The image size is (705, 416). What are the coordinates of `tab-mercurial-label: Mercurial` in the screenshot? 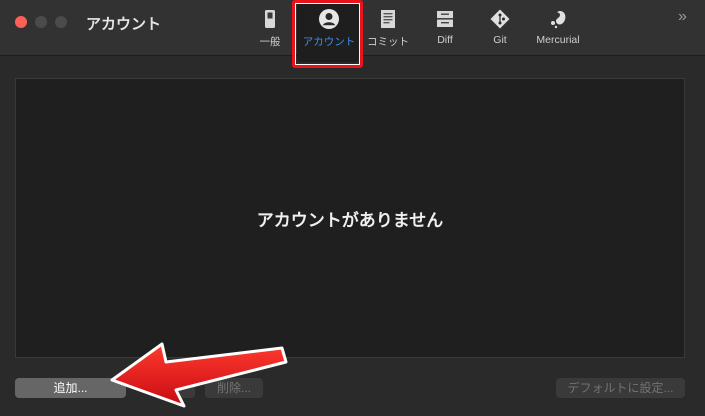 It's located at (558, 40).